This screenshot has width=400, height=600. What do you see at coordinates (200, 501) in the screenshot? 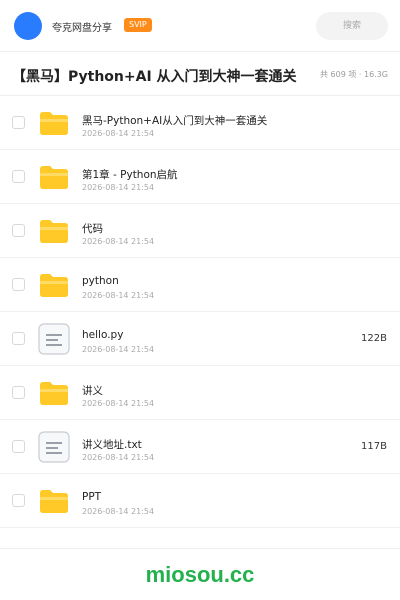
I see `file-row: PPT 2026-08-14 21:54` at bounding box center [200, 501].